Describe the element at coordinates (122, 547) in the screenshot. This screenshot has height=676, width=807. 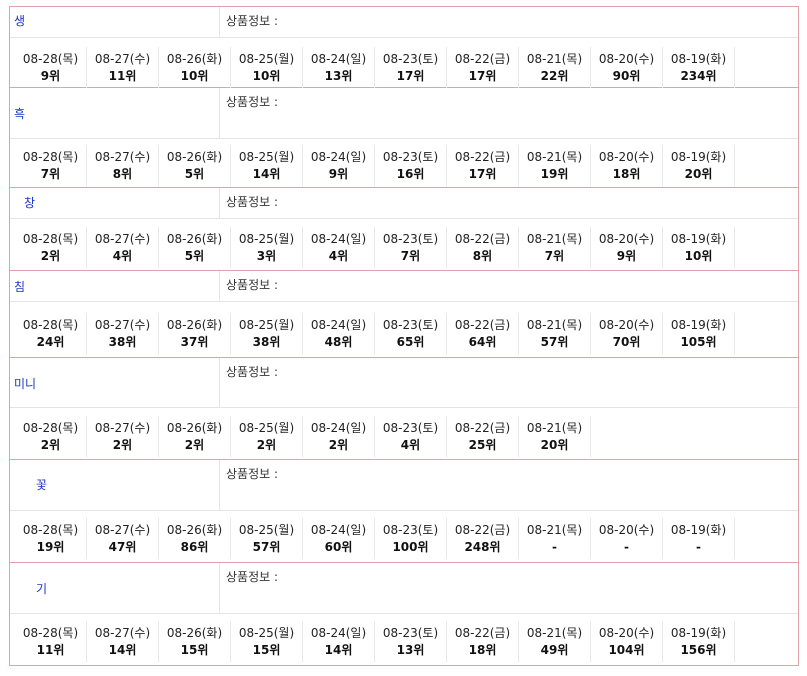
I see `rank-value: 47위` at that location.